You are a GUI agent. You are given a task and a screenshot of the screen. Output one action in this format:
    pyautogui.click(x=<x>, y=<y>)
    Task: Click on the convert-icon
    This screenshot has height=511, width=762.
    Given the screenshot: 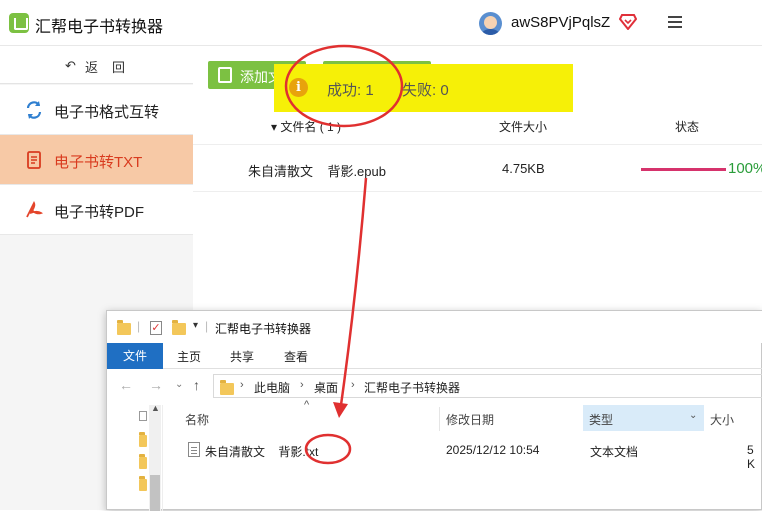 What is the action you would take?
    pyautogui.click(x=34, y=110)
    